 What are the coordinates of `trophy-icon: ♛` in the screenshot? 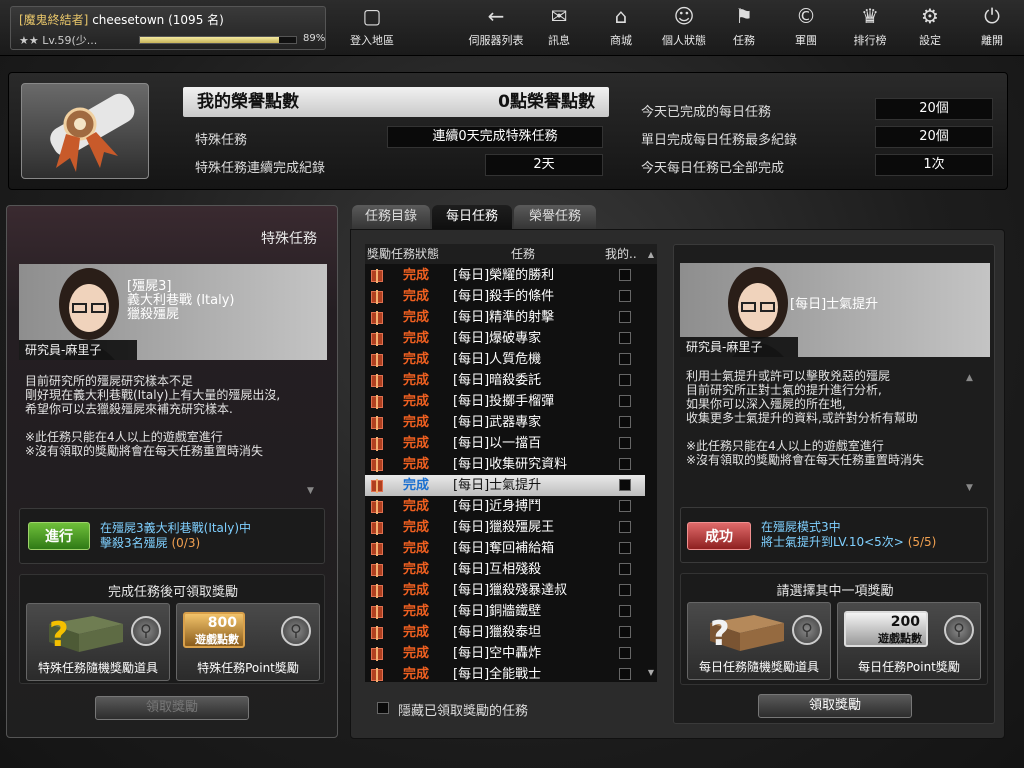 It's located at (870, 16).